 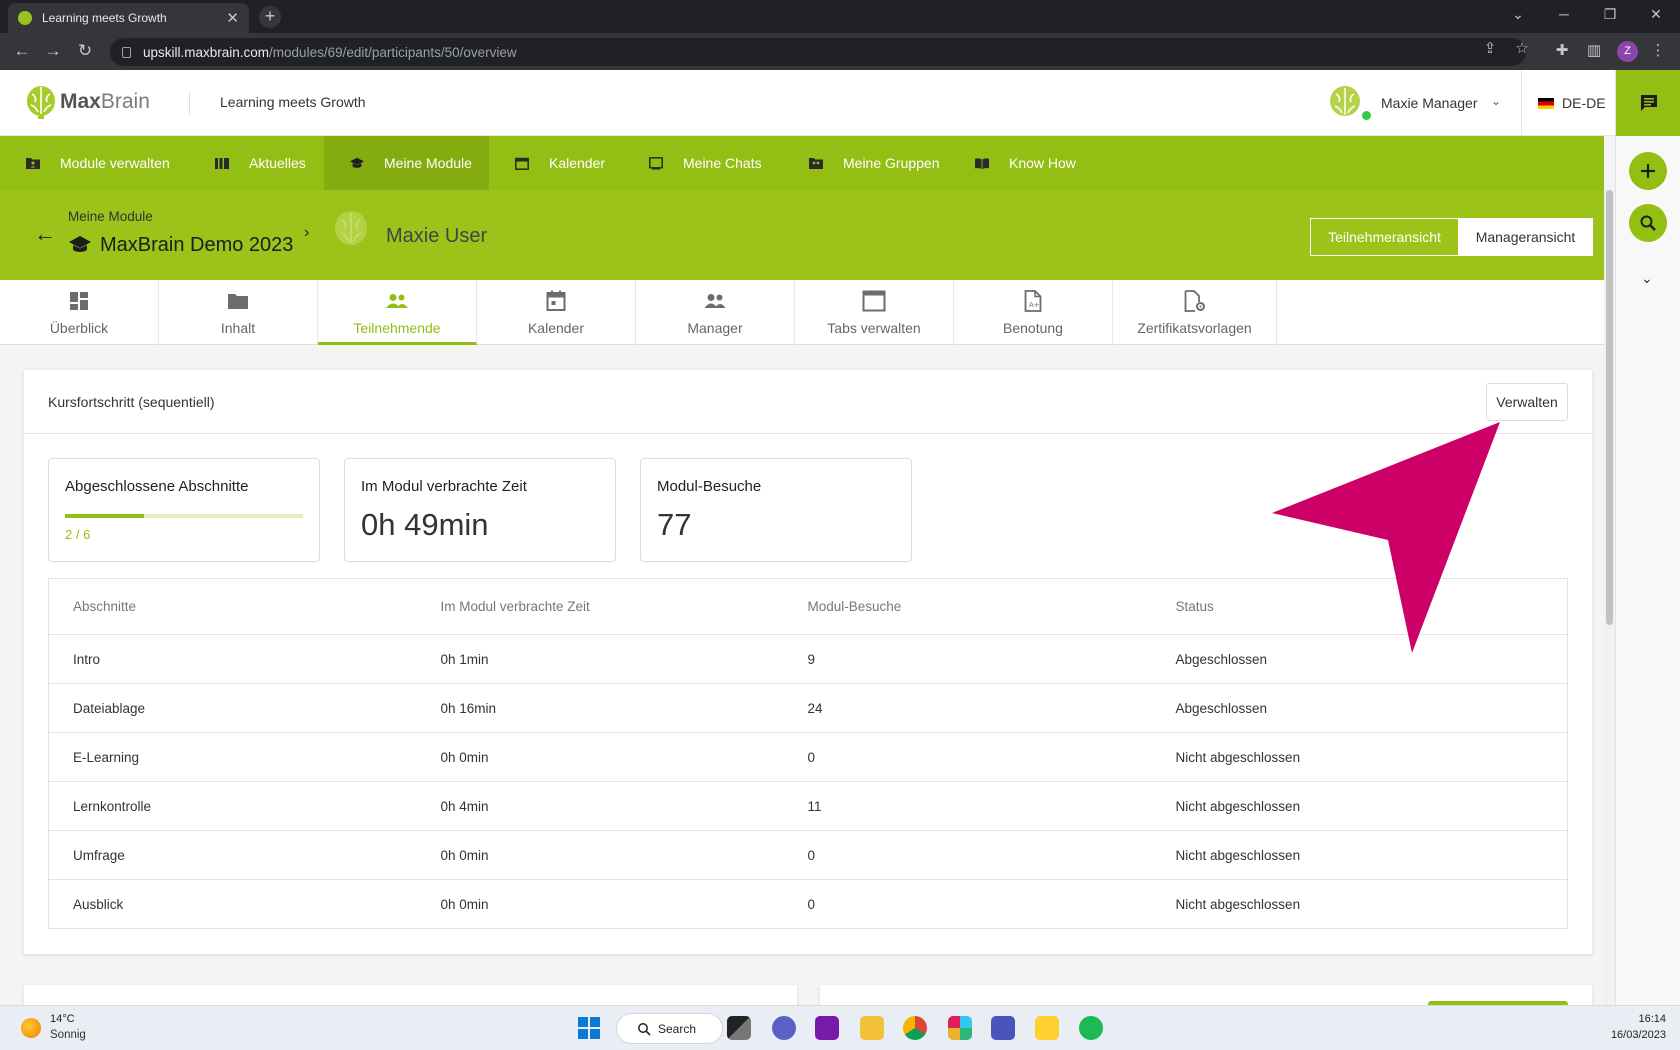 What do you see at coordinates (110, 216) in the screenshot?
I see `breadcrumb-parent: Meine Module` at bounding box center [110, 216].